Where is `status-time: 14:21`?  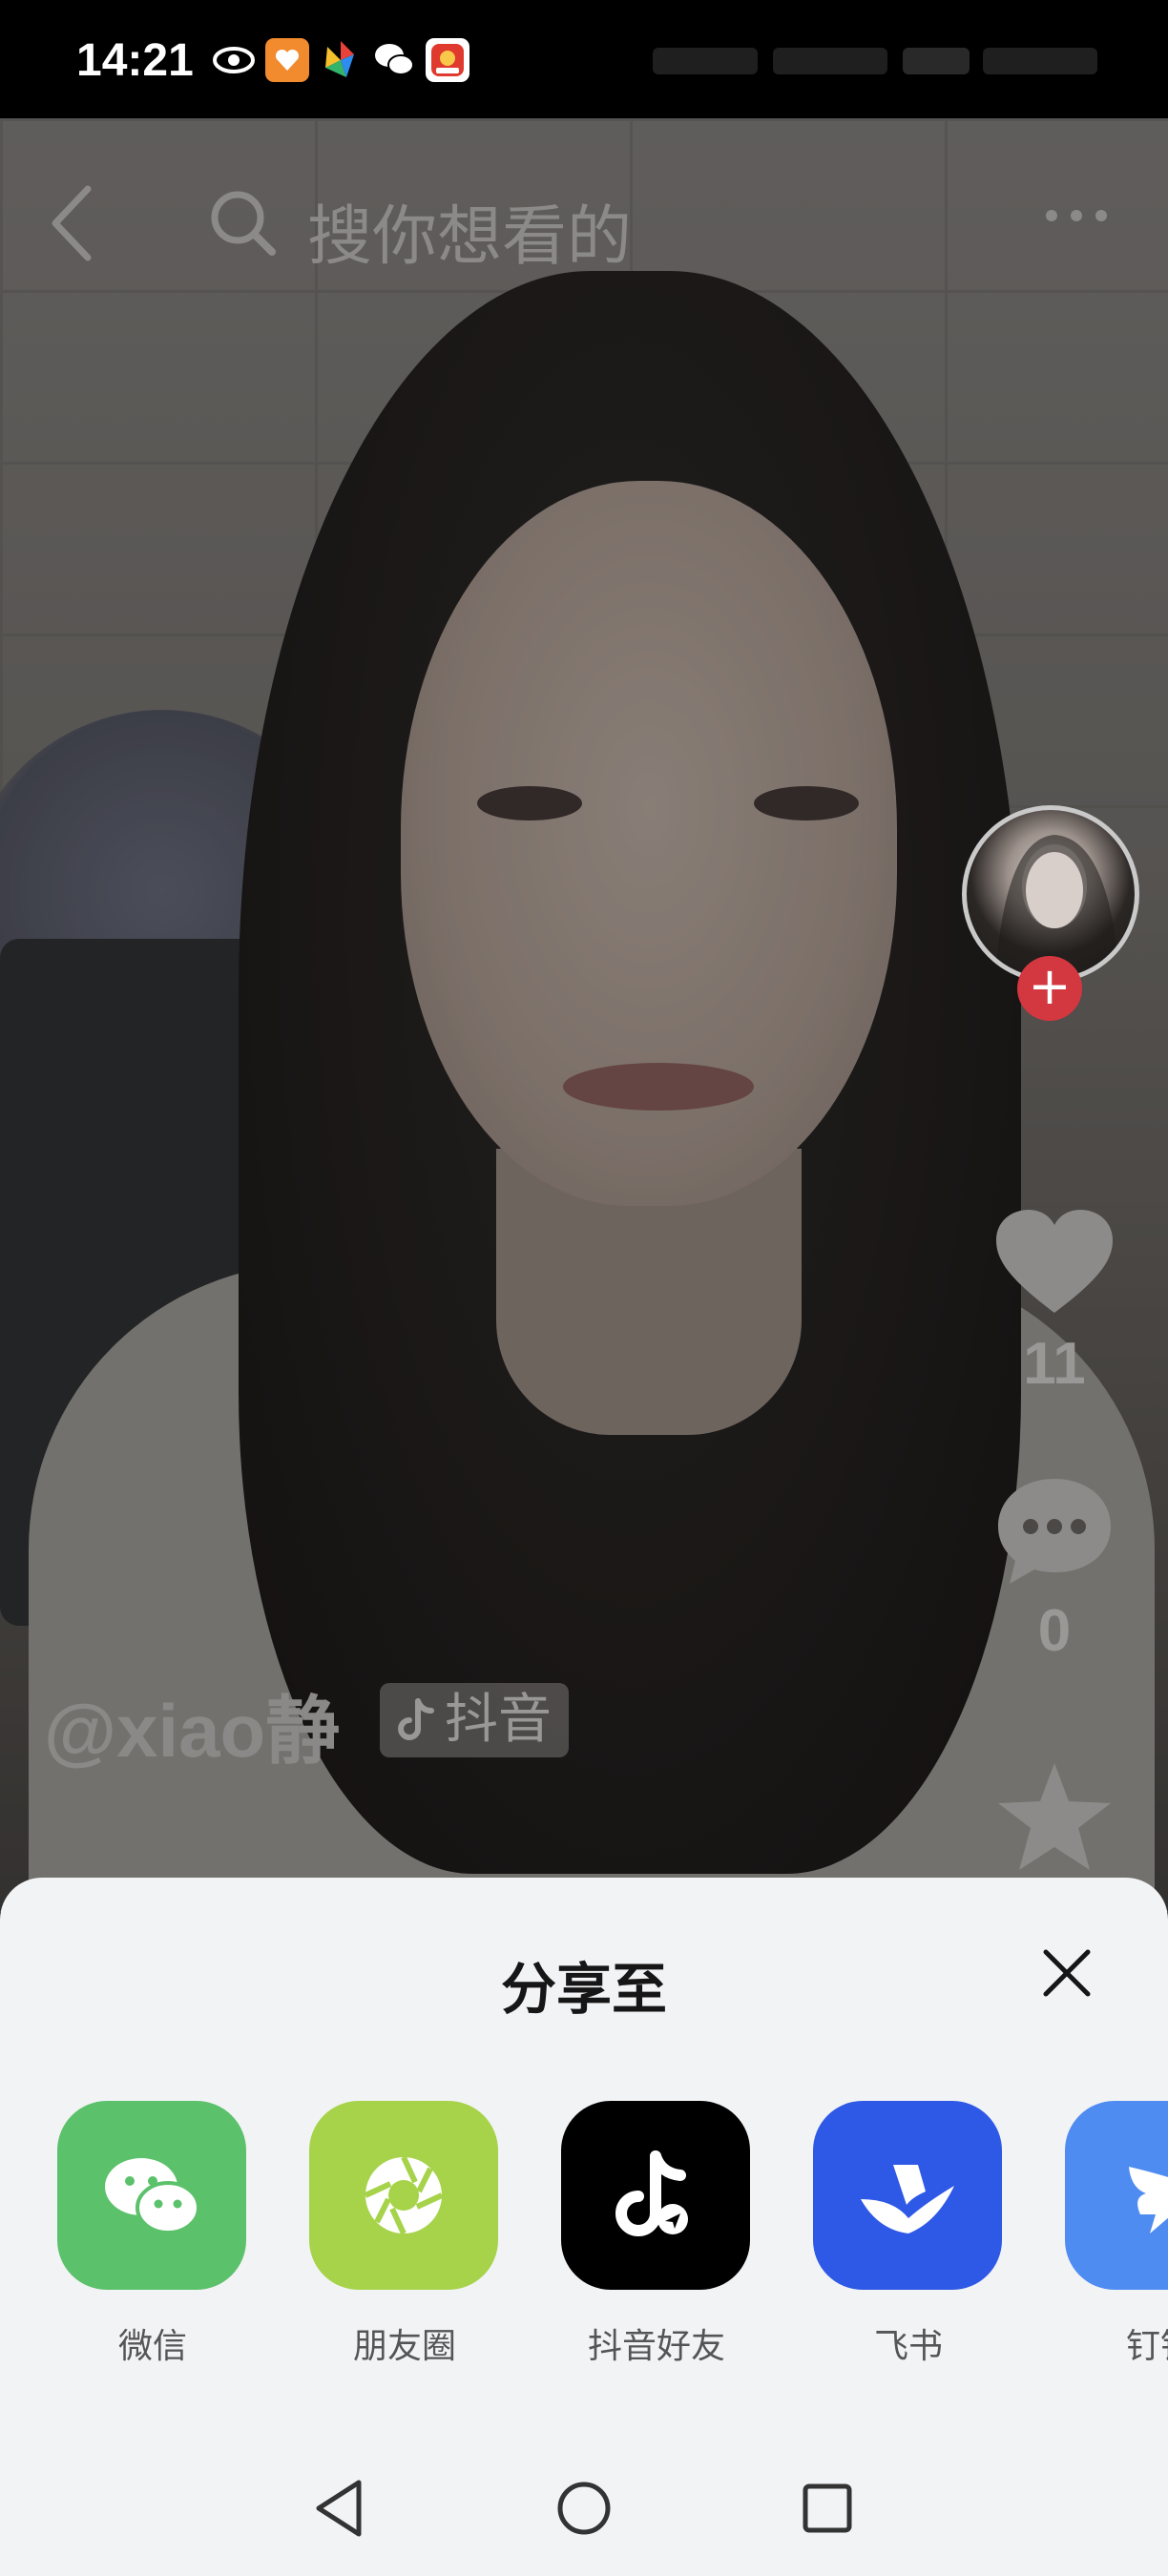 status-time: 14:21 is located at coordinates (135, 60).